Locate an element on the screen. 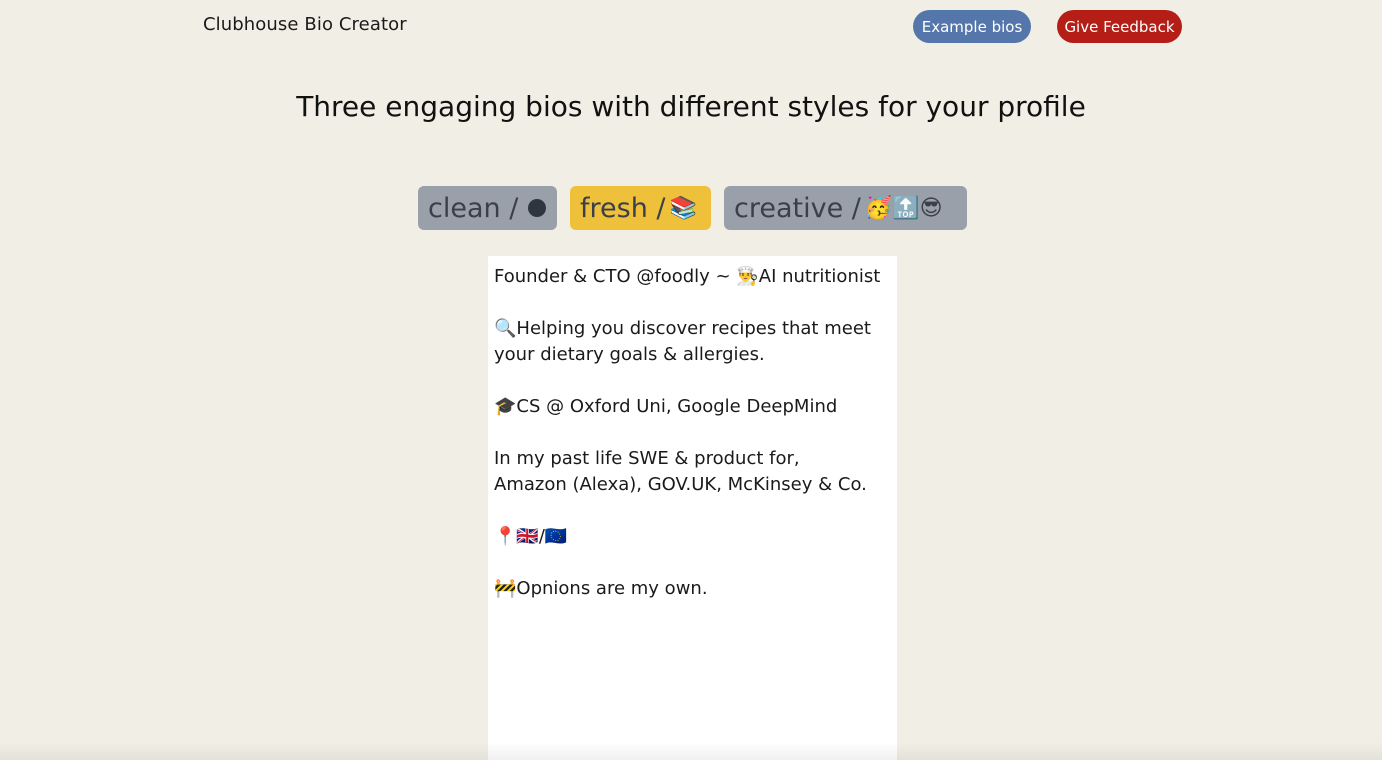 Image resolution: width=1382 pixels, height=760 pixels. tab-fresh-label: fresh / is located at coordinates (623, 208).